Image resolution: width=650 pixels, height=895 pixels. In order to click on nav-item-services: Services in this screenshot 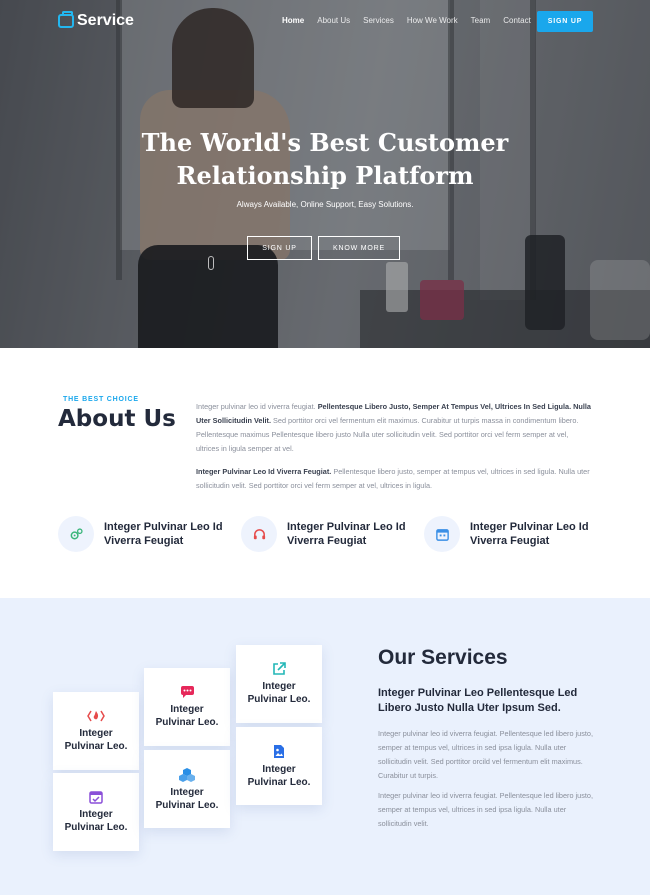, I will do `click(378, 20)`.